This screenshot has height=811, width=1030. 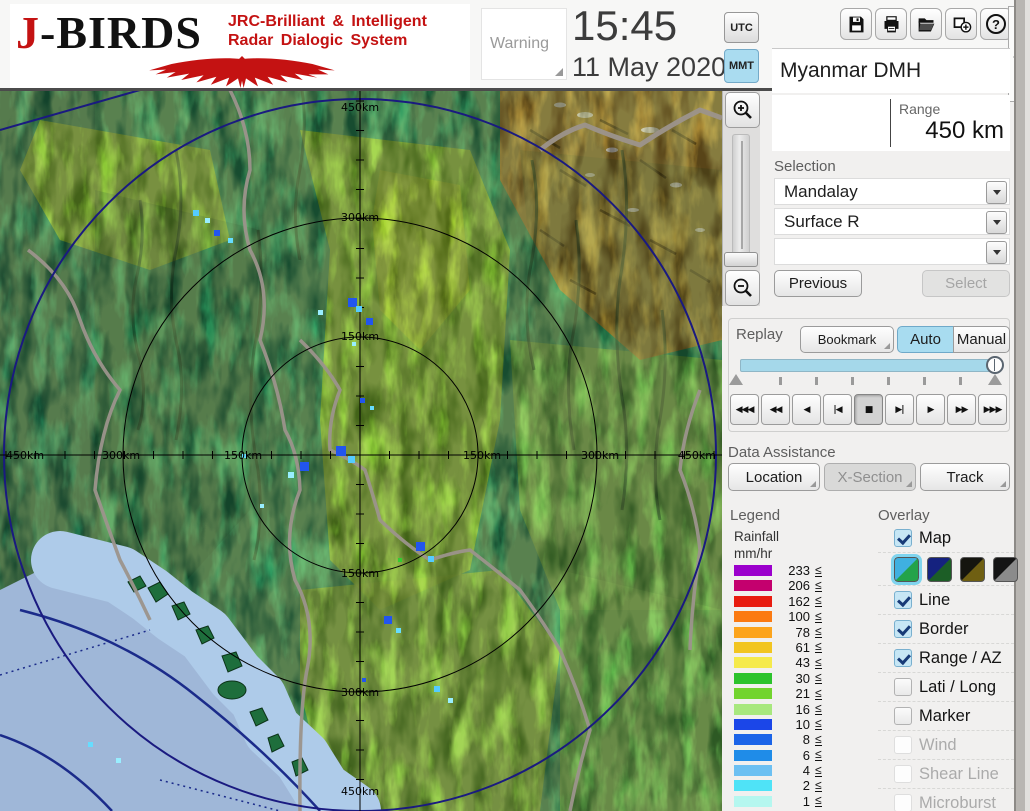 I want to click on zoom-out-button, so click(x=742, y=288).